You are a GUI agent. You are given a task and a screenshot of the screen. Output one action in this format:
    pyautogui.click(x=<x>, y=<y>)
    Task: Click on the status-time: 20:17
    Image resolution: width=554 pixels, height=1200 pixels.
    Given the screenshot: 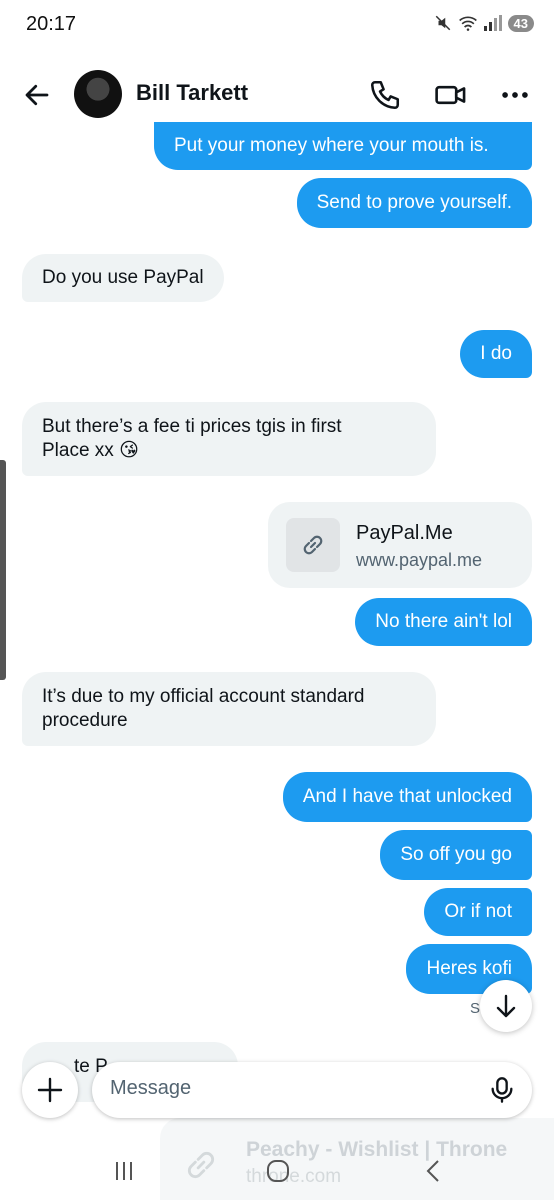 What is the action you would take?
    pyautogui.click(x=51, y=24)
    